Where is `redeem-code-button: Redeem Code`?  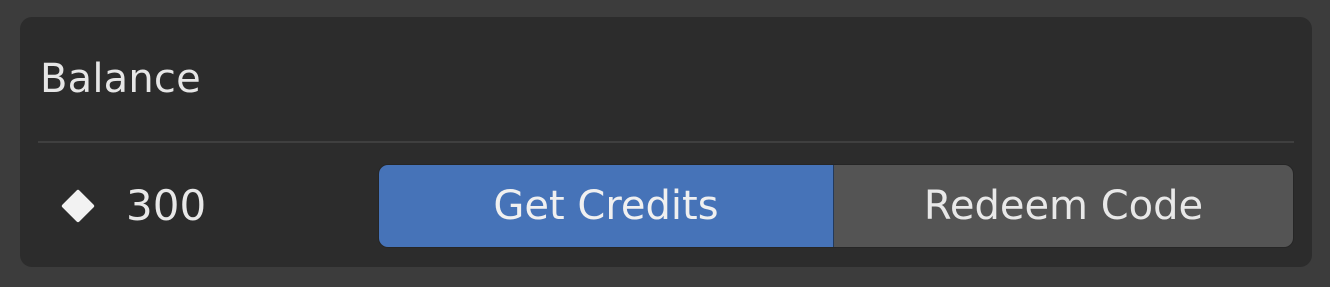 redeem-code-button: Redeem Code is located at coordinates (1063, 206).